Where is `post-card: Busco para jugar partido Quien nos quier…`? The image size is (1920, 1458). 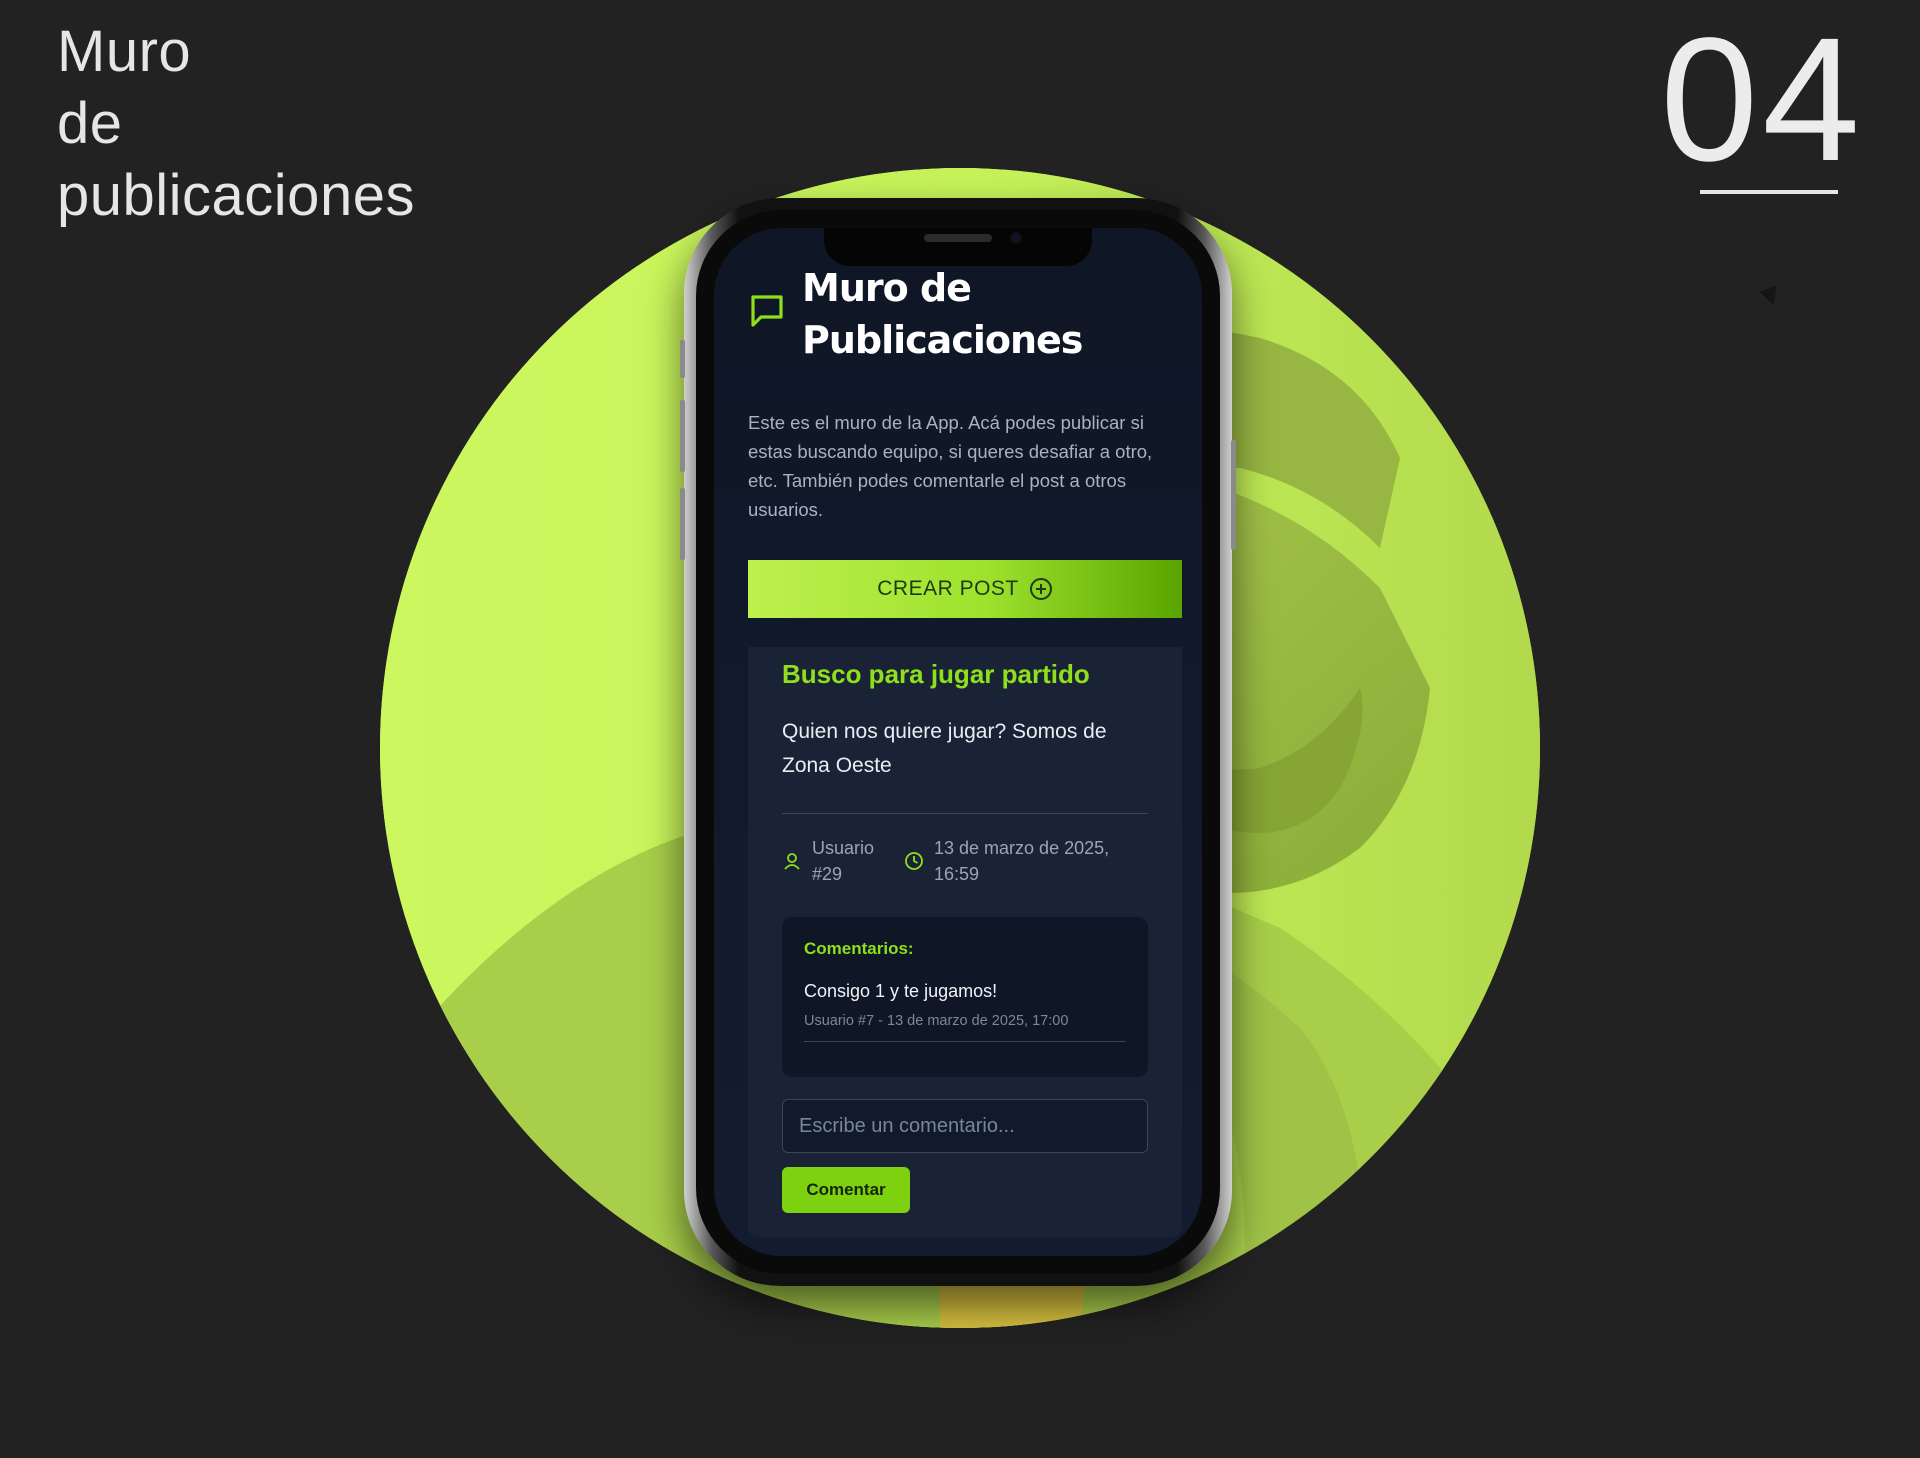
post-card: Busco para jugar partido Quien nos quier… is located at coordinates (965, 942).